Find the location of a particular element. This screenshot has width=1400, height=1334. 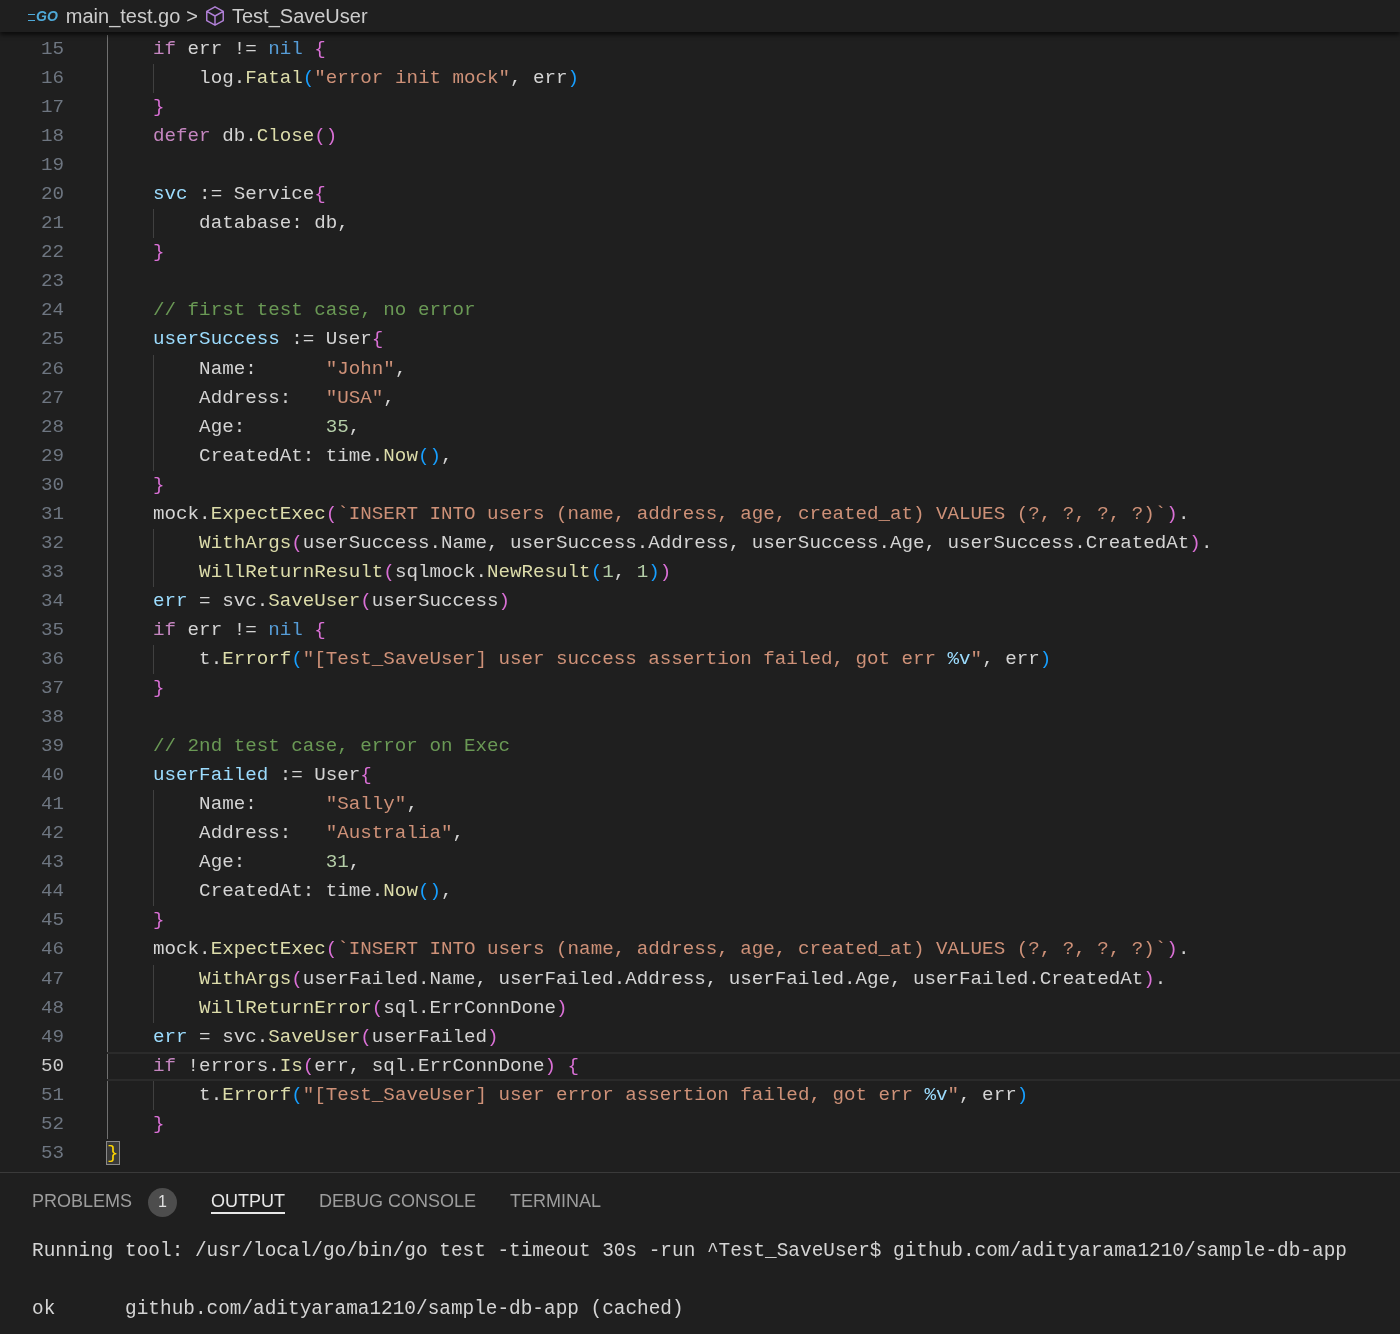

code-line: t.Errorf("[Test_SaveUser] user success assertion failed, got err %v", err) is located at coordinates (625, 659).